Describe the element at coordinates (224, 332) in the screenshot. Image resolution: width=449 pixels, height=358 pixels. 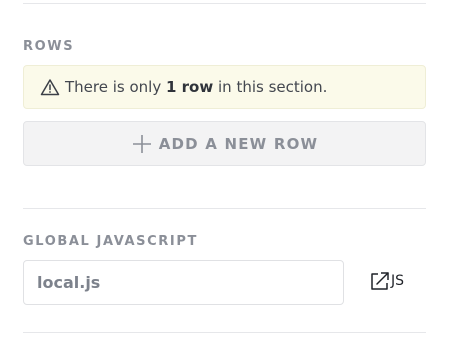
I see `bottom-divider` at that location.